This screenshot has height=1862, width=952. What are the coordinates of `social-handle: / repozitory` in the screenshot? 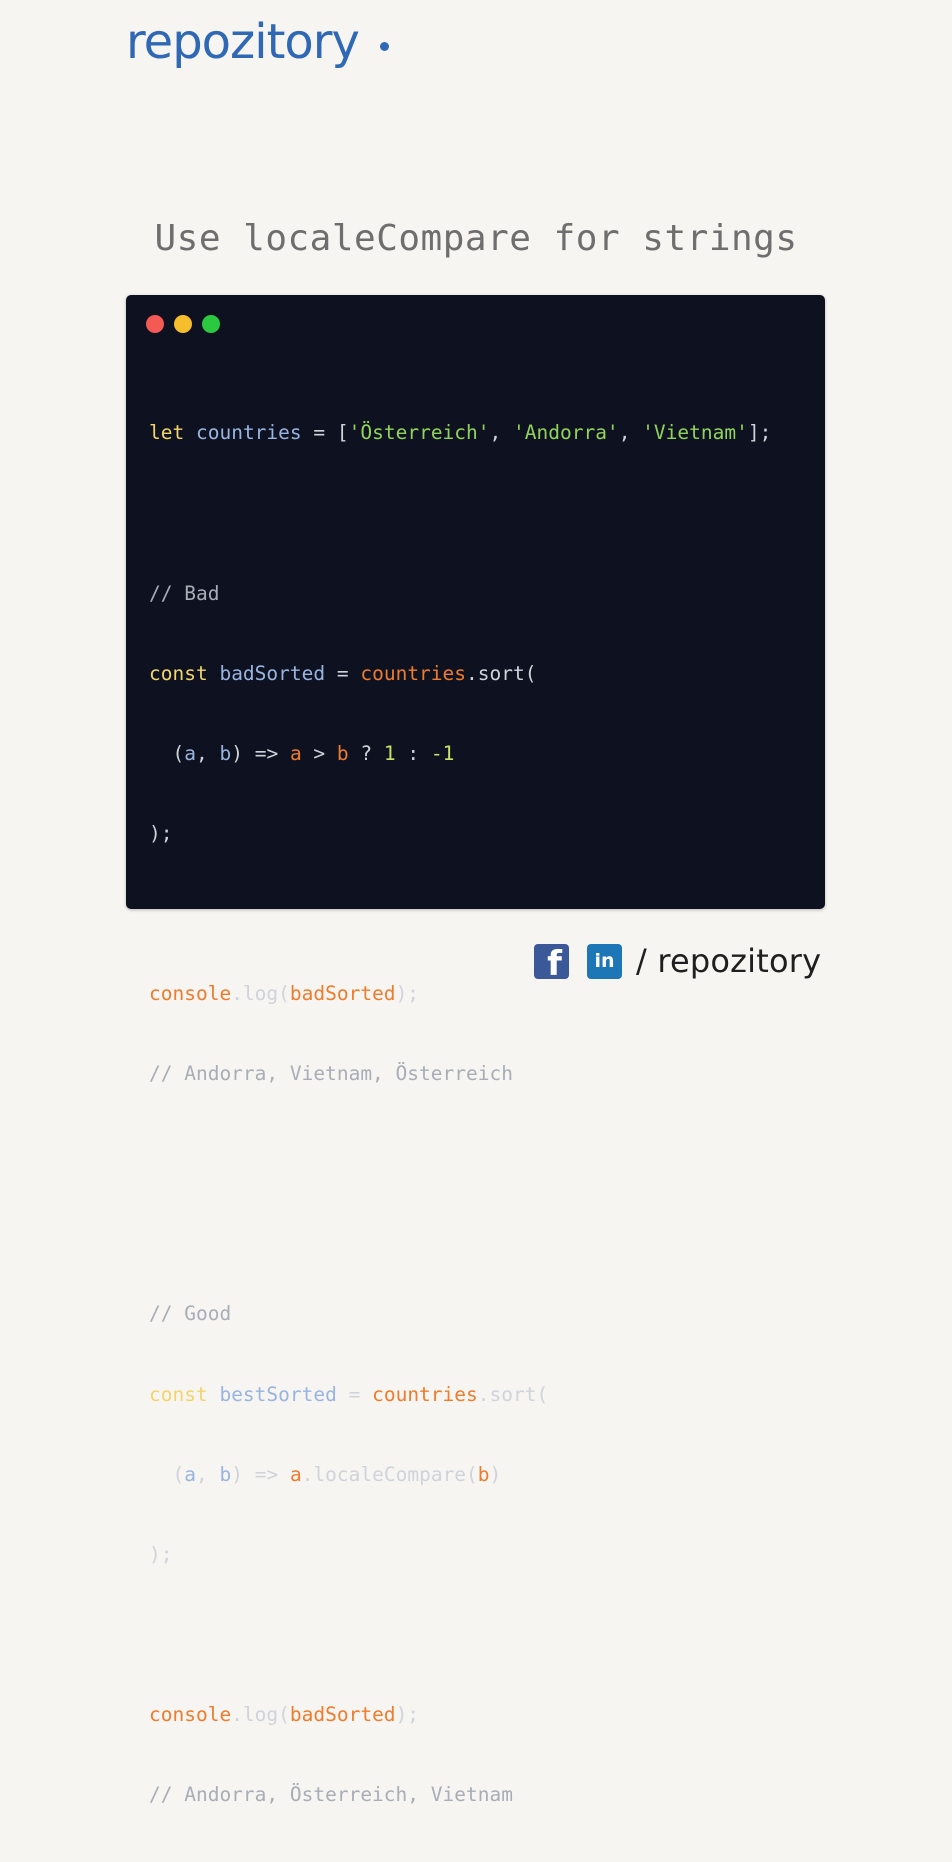 It's located at (728, 961).